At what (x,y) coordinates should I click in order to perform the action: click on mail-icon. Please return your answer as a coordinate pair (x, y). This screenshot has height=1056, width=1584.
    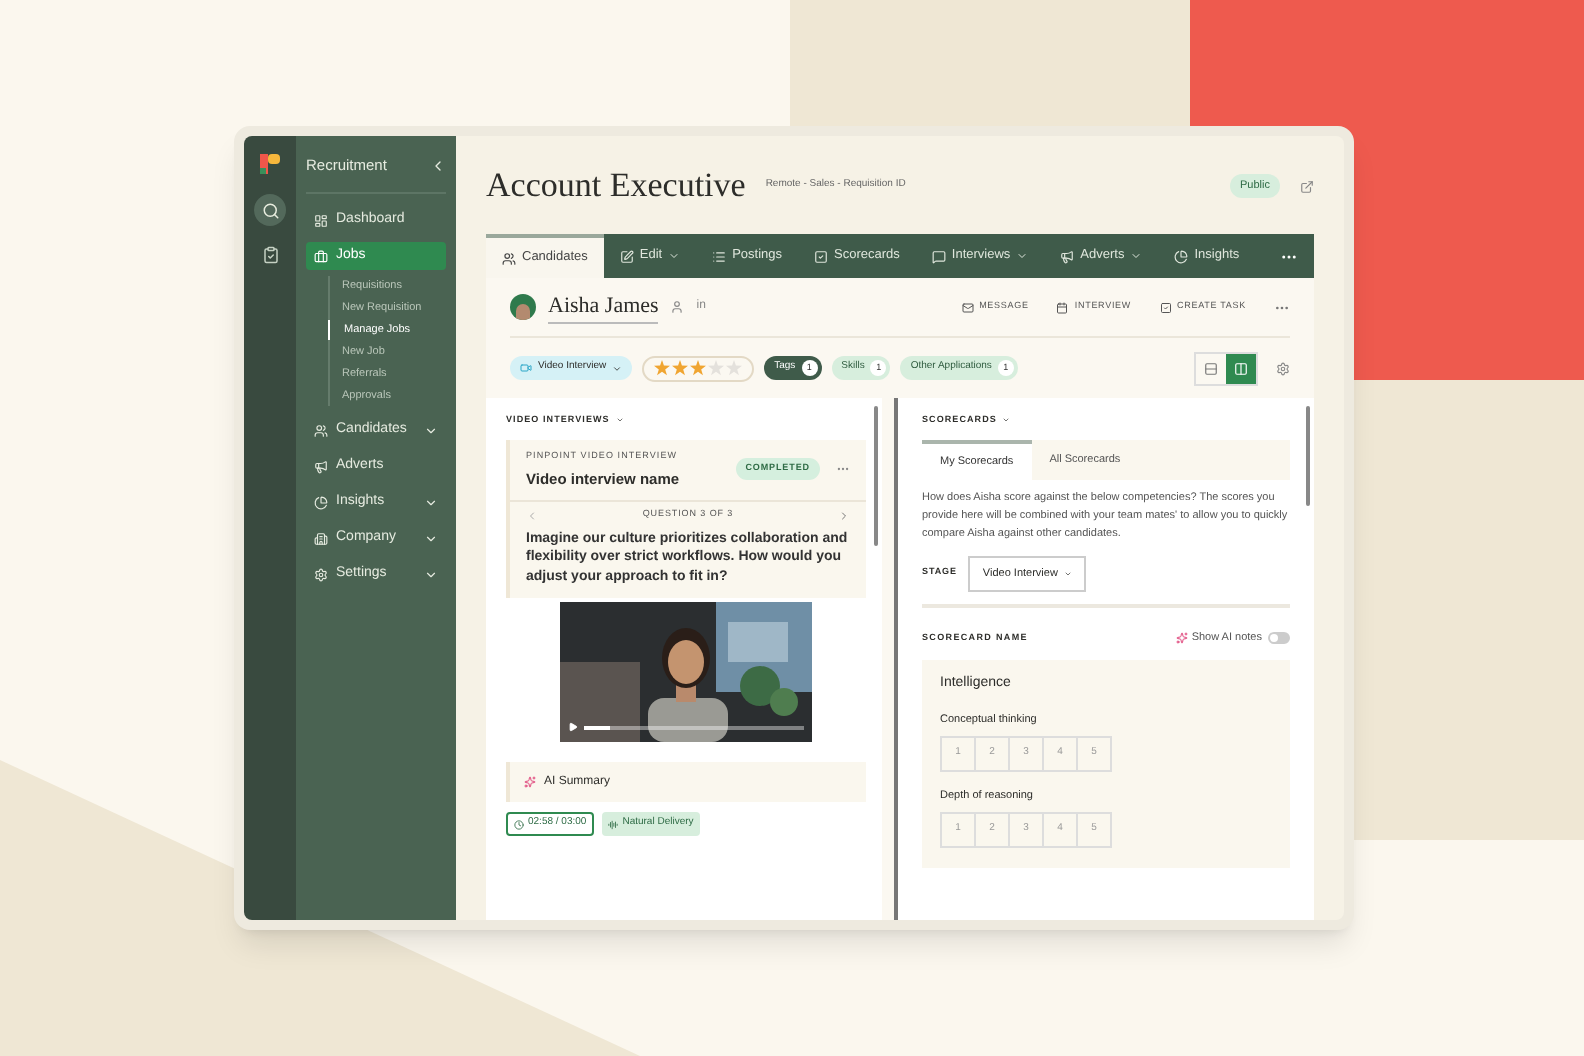
    Looking at the image, I should click on (967, 307).